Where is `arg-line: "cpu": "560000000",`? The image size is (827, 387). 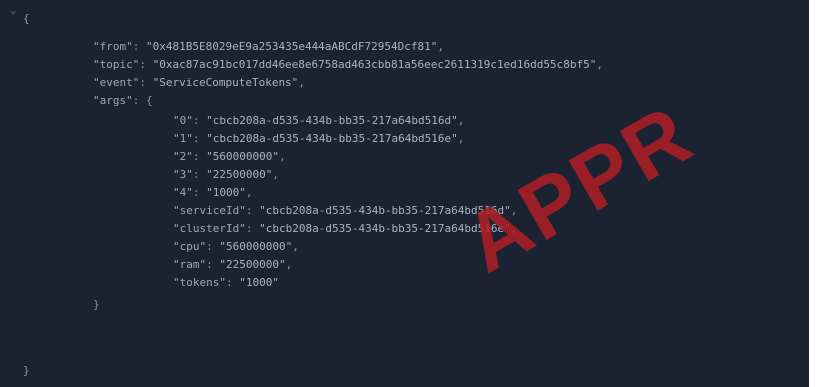 arg-line: "cpu": "560000000", is located at coordinates (236, 247).